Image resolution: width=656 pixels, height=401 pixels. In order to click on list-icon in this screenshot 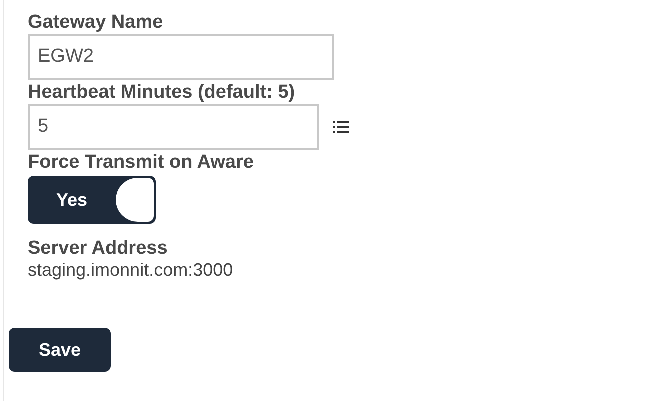, I will do `click(341, 127)`.